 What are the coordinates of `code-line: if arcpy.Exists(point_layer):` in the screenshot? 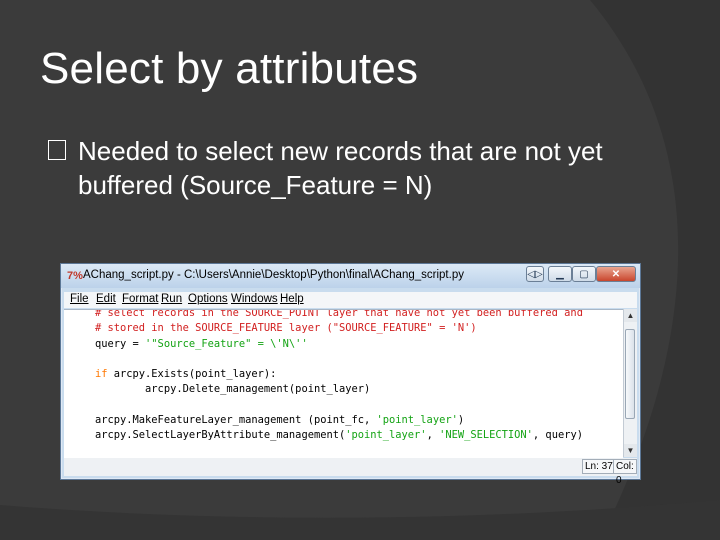 It's located at (339, 374).